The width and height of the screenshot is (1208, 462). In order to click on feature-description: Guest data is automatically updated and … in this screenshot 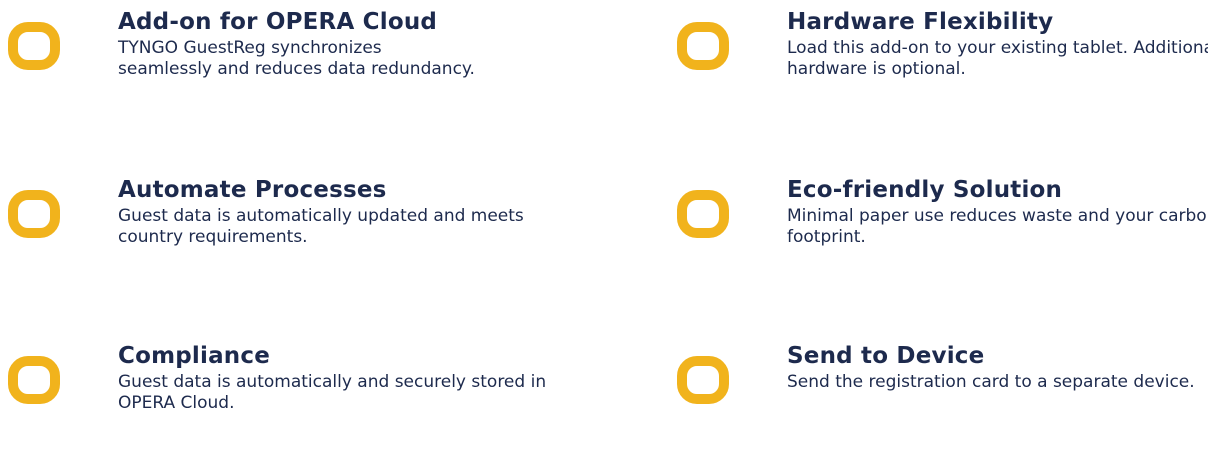, I will do `click(321, 226)`.